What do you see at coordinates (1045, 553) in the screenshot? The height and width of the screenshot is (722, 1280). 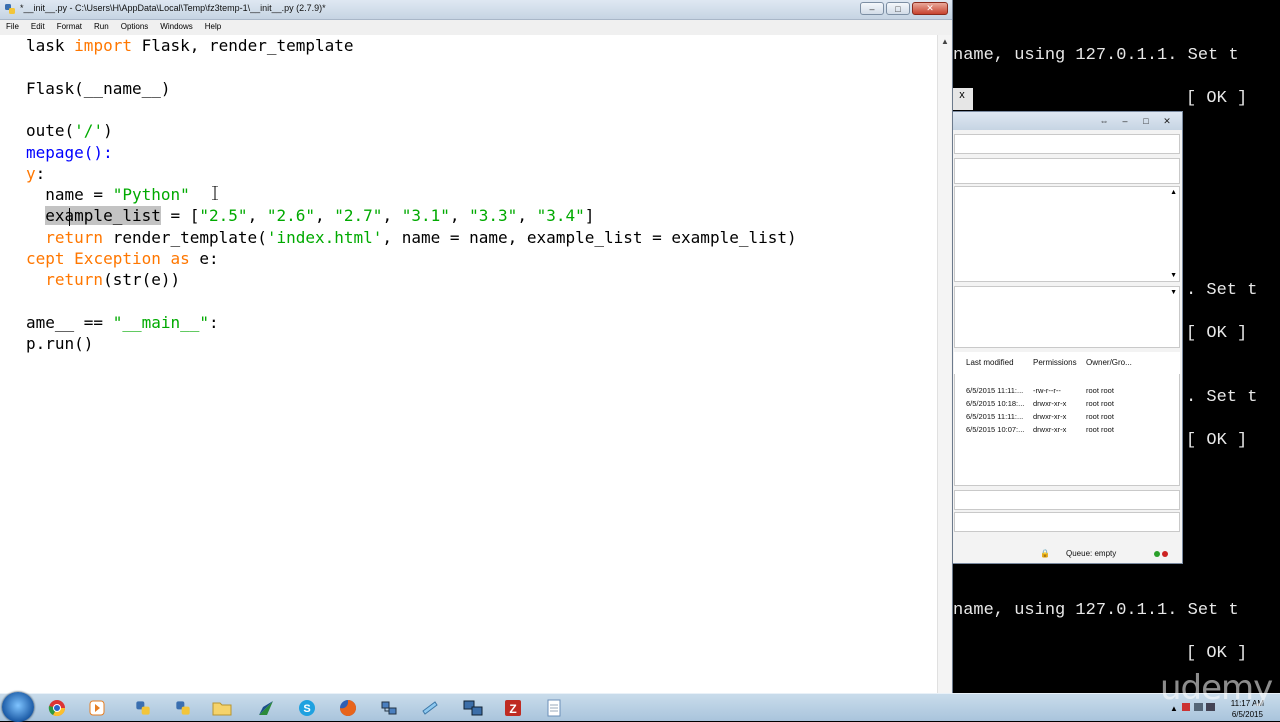 I see `lock-icon: 🔒` at bounding box center [1045, 553].